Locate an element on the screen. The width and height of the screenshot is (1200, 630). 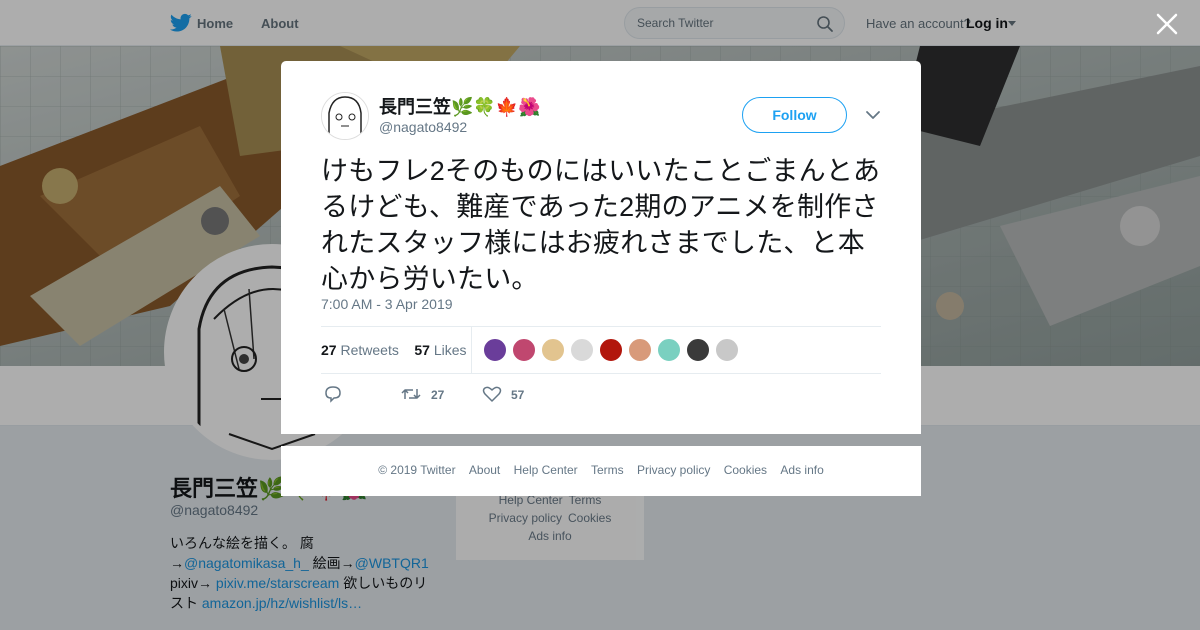
tweet-author-name: 長門三笠🌿🍀🍁🌺 is located at coordinates (460, 106).